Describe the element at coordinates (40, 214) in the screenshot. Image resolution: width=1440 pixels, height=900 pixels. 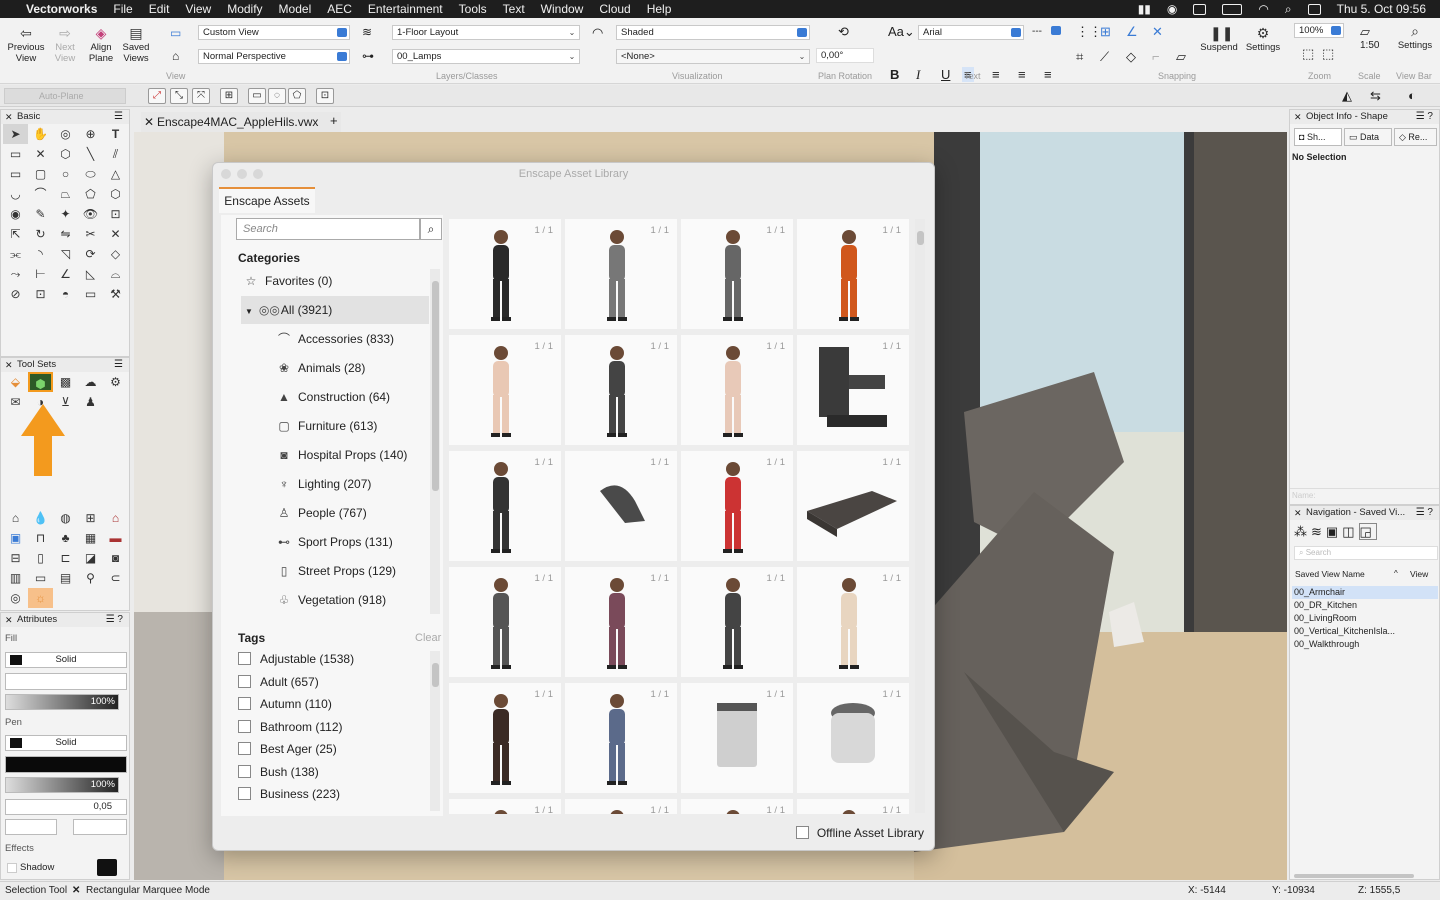
I see `eyedropper-tool-icon: ✎` at that location.